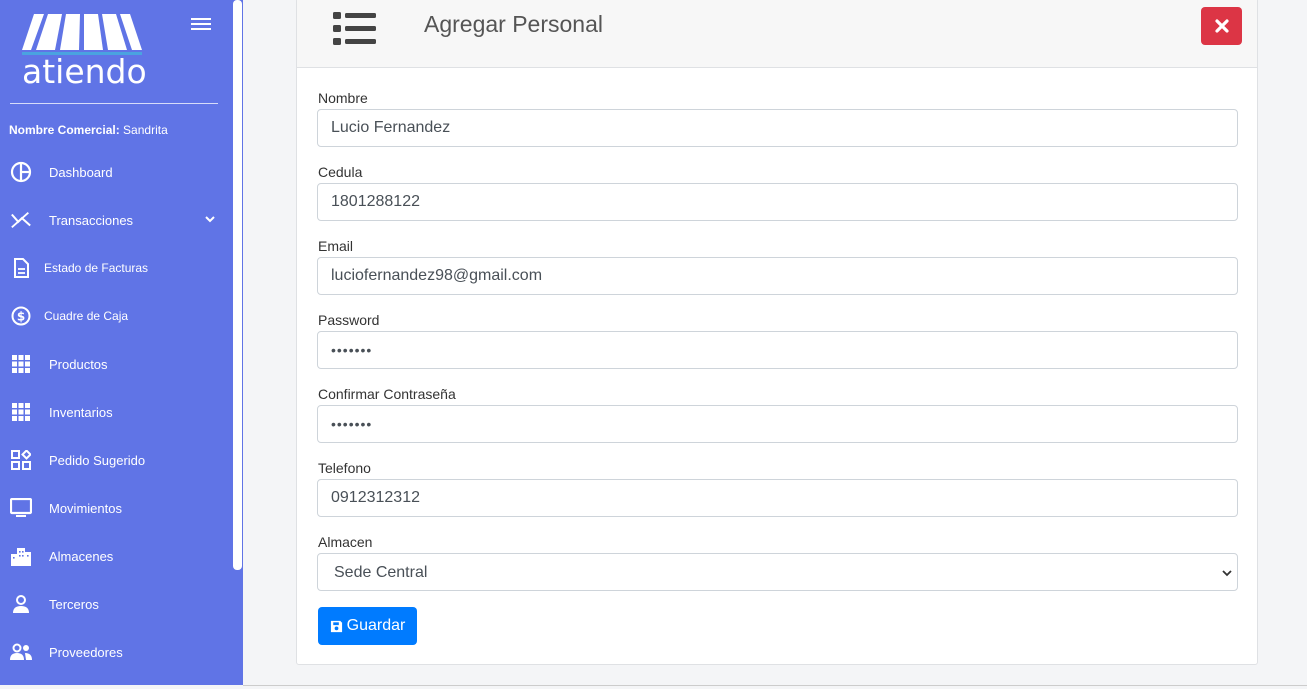  I want to click on hamburger-menu-icon, so click(201, 26).